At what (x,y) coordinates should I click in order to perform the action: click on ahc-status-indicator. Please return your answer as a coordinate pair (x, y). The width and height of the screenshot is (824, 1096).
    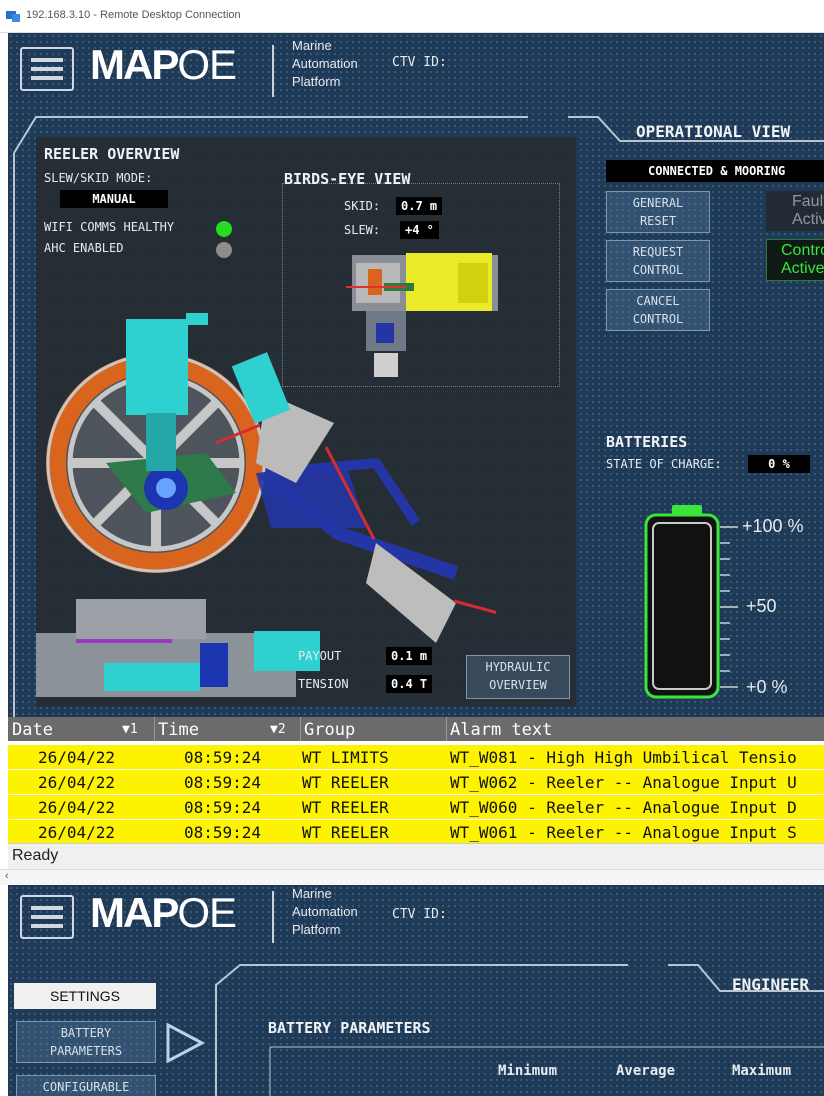
    Looking at the image, I should click on (224, 250).